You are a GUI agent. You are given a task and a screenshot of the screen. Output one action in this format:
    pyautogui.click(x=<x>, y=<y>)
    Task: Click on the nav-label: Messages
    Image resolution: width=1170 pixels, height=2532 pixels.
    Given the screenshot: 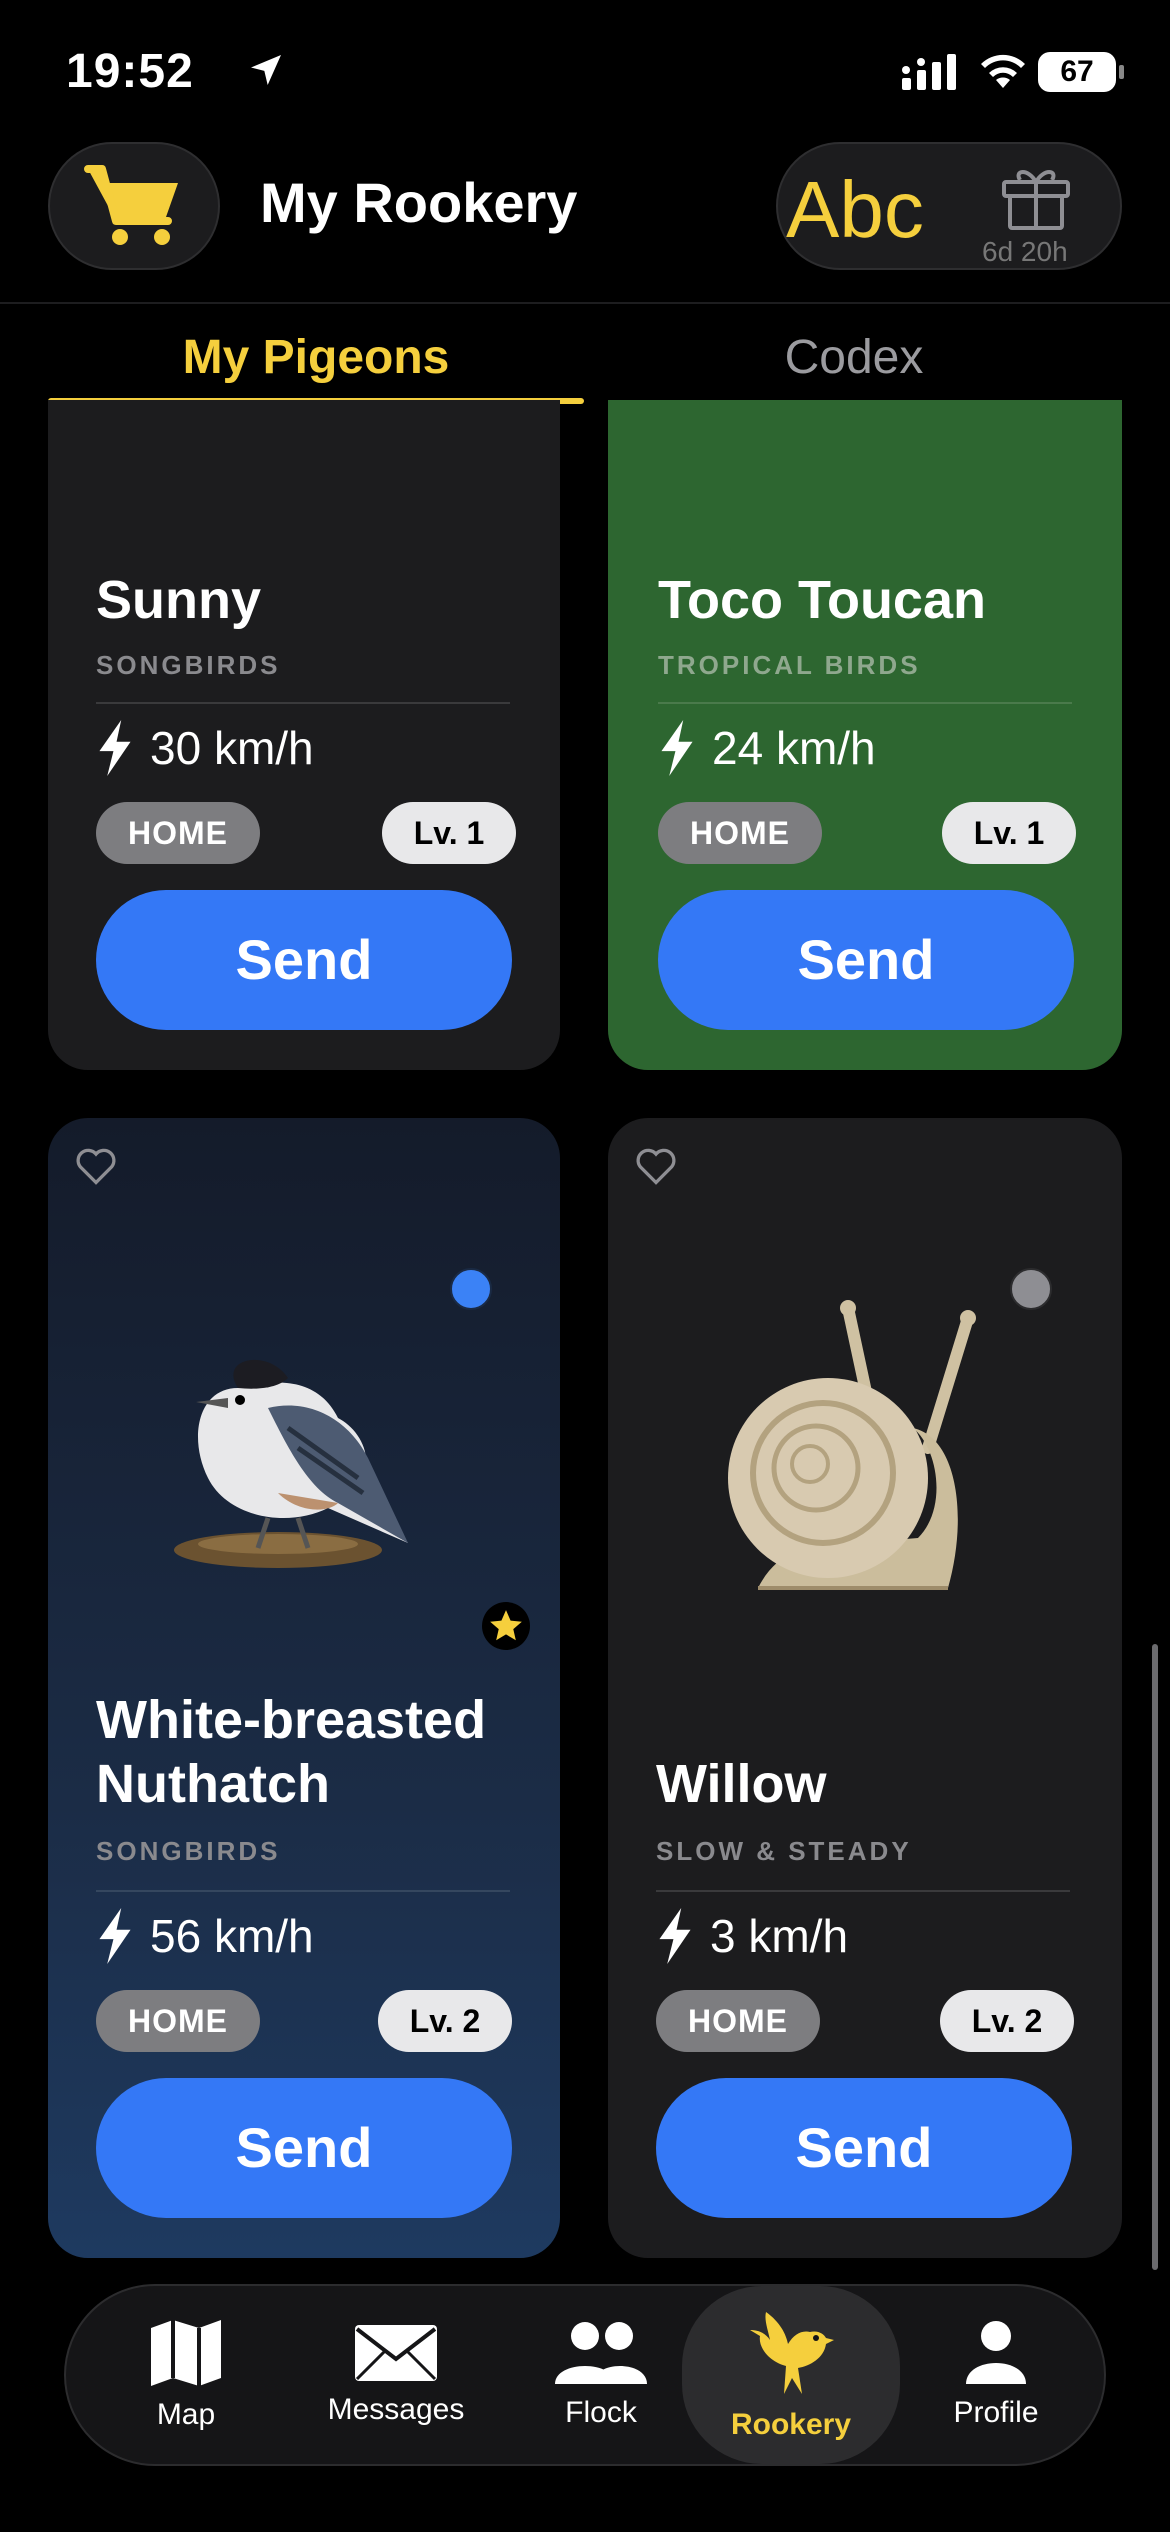 What is the action you would take?
    pyautogui.click(x=396, y=2409)
    